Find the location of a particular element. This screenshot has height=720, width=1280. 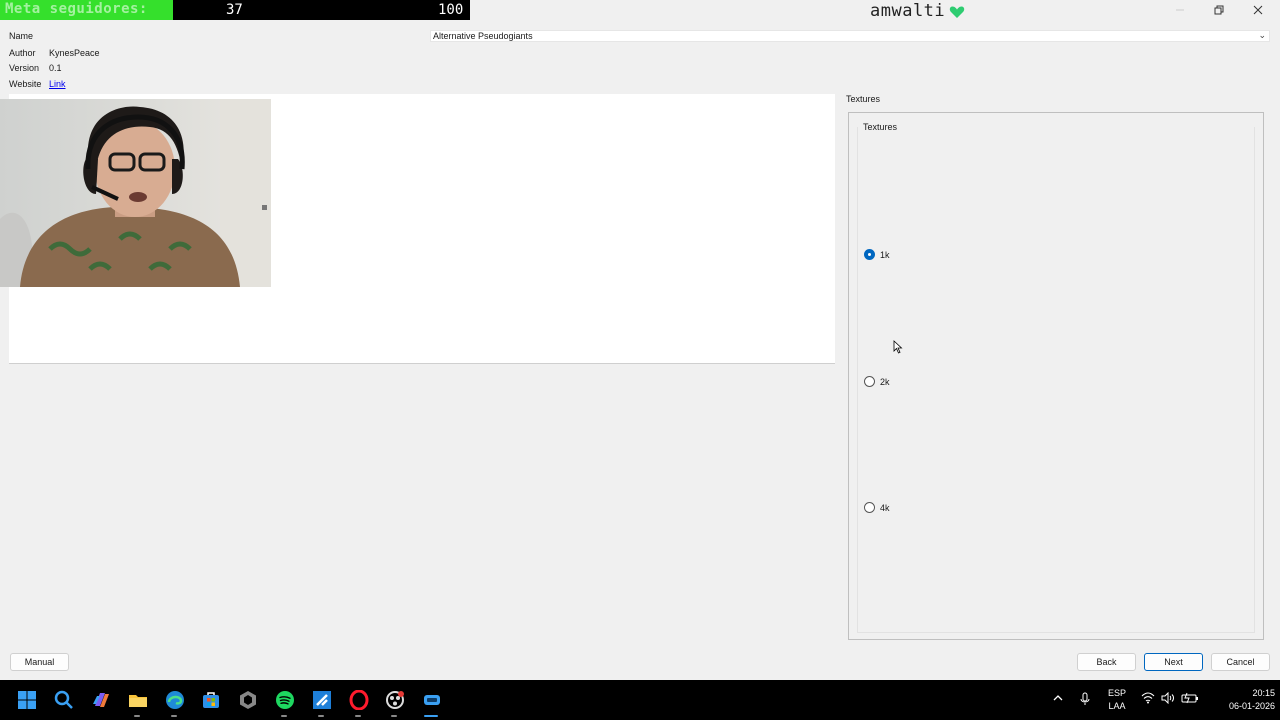

windows-start-button is located at coordinates (27, 700).